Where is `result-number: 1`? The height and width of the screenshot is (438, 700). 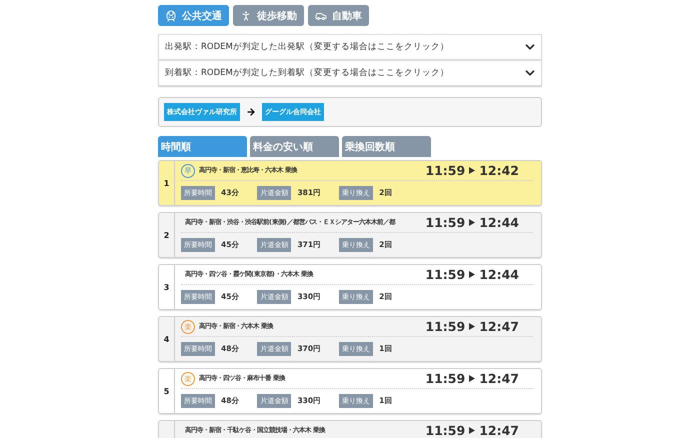 result-number: 1 is located at coordinates (167, 183).